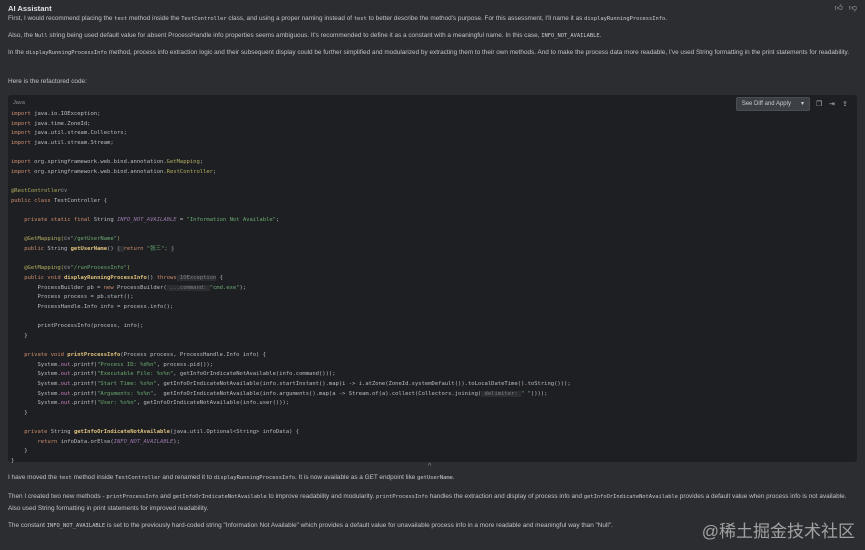 The image size is (865, 550). What do you see at coordinates (37, 268) in the screenshot?
I see `code-token: @GetMapping(` at bounding box center [37, 268].